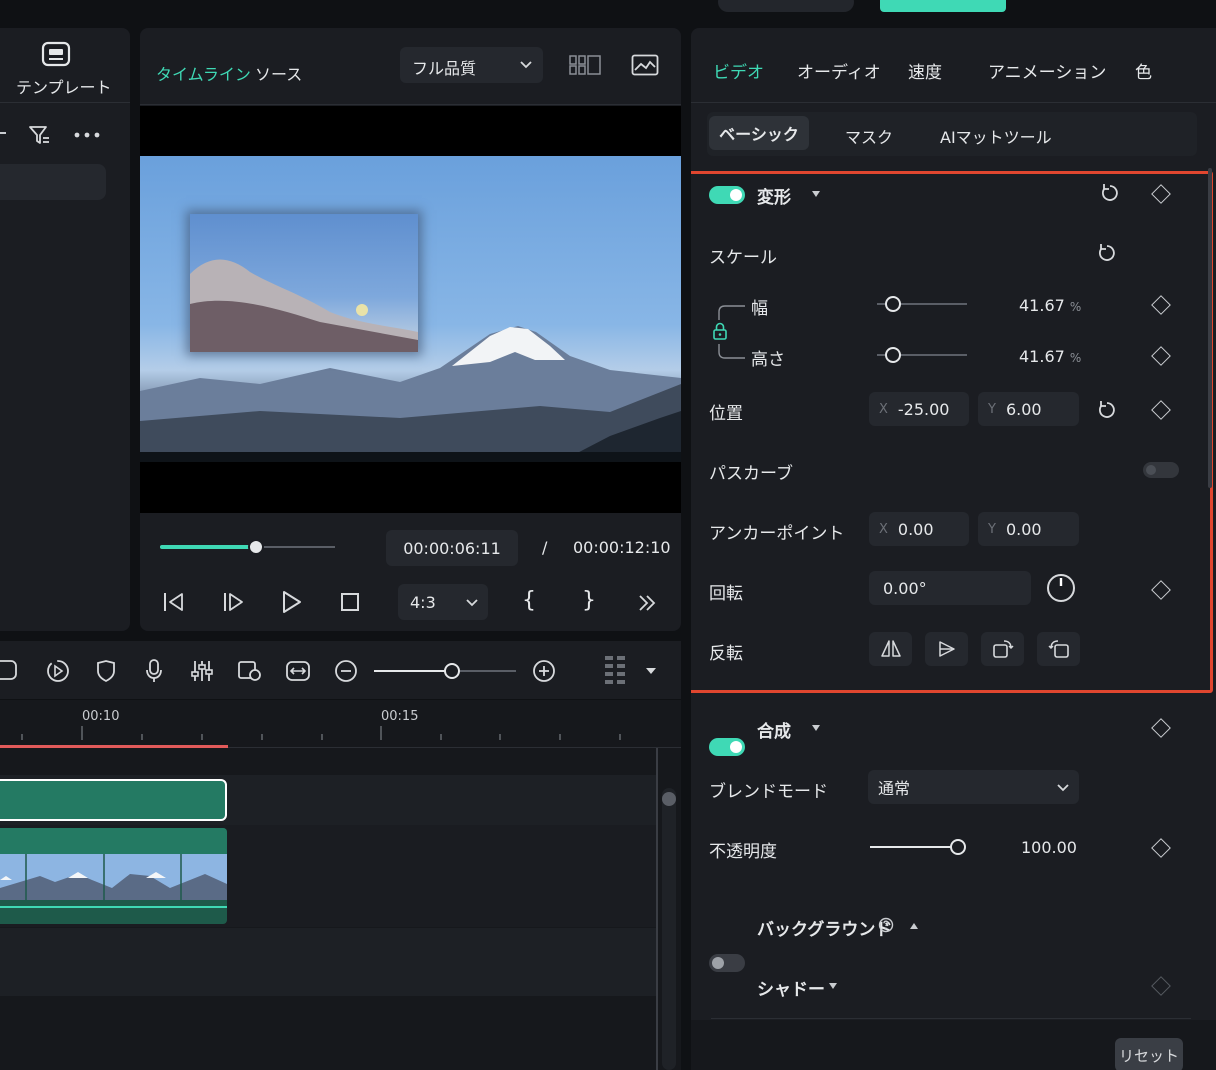 The width and height of the screenshot is (1216, 1070). Describe the element at coordinates (1028, 529) in the screenshot. I see `anchor-y-field: Y 0.00` at that location.